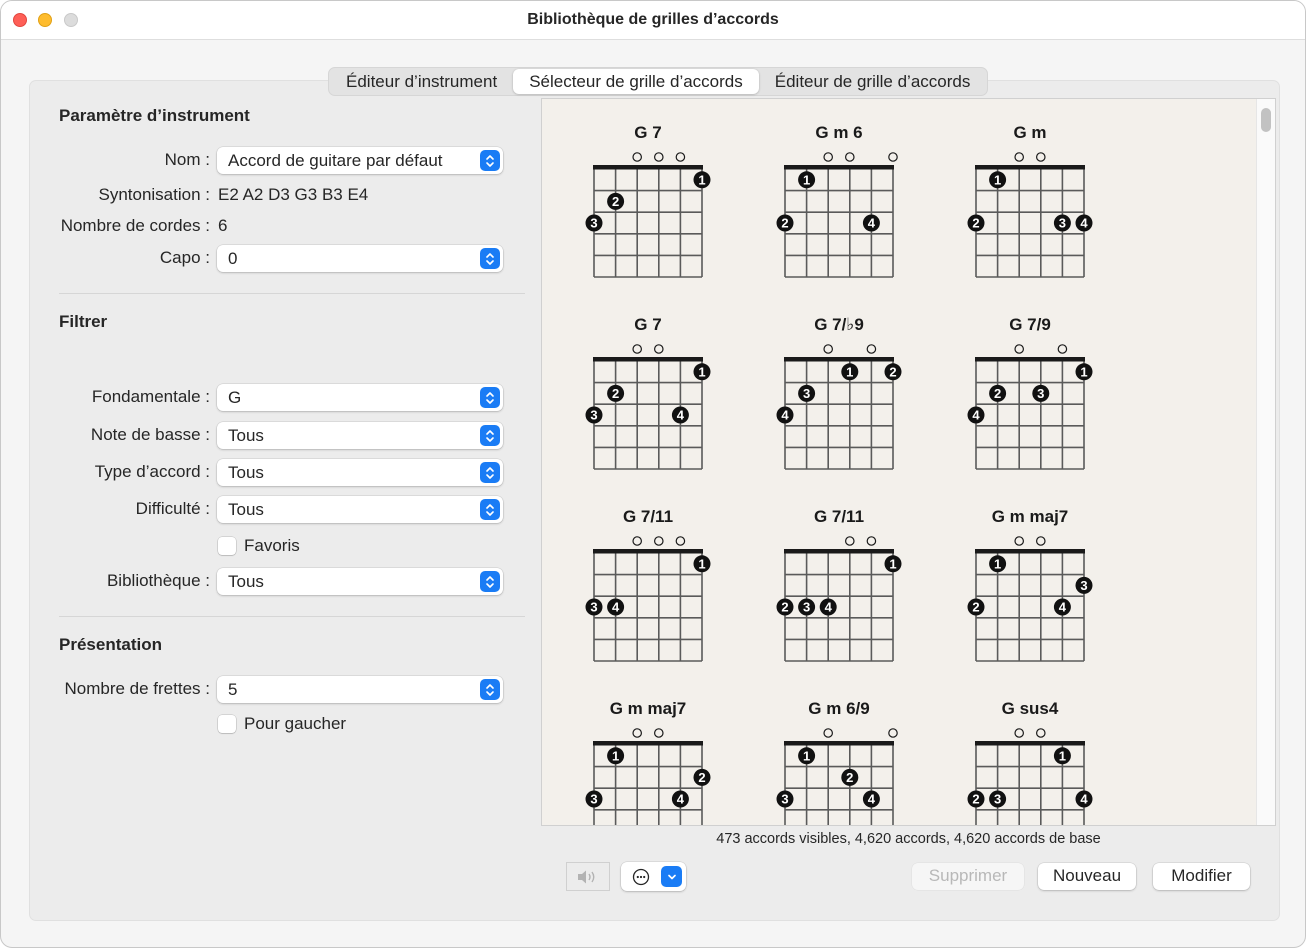 Image resolution: width=1306 pixels, height=950 pixels. Describe the element at coordinates (360, 397) in the screenshot. I see `root-popup: G` at that location.